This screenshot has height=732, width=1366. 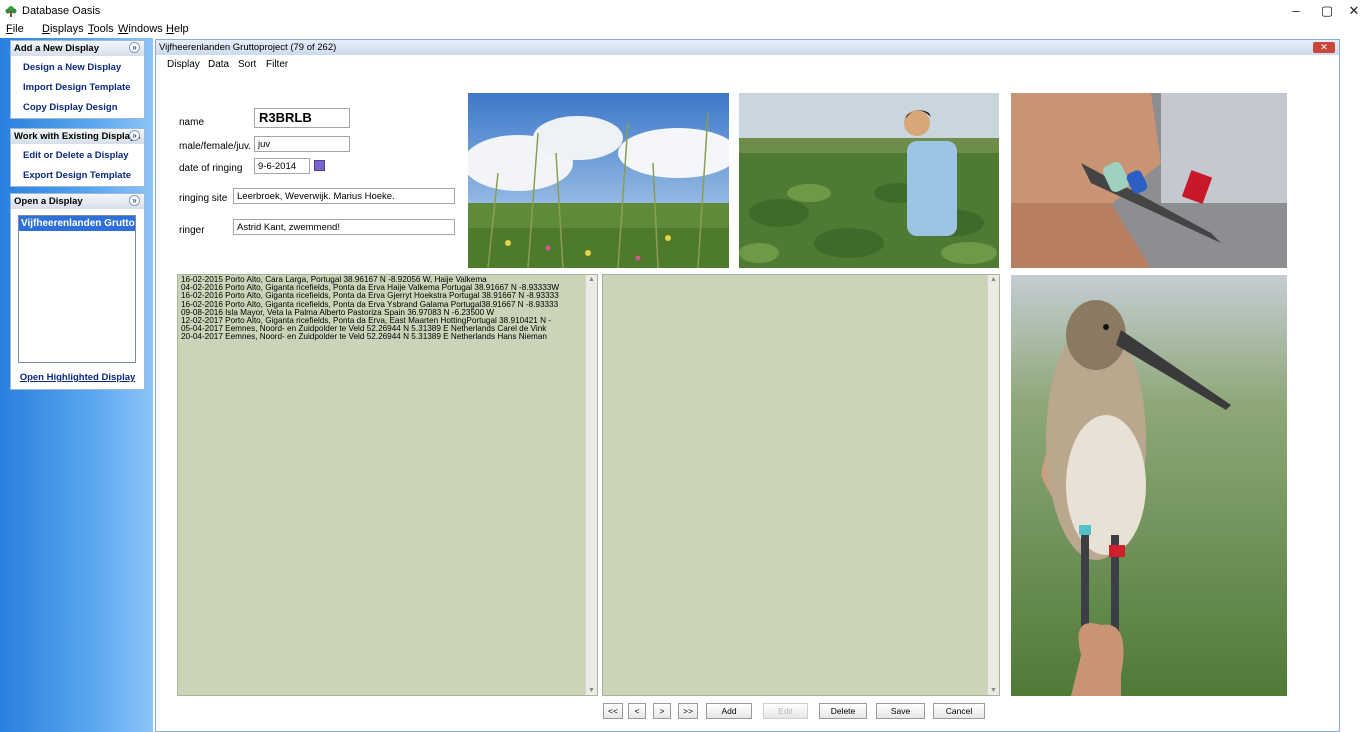 I want to click on date-of-ringing-field: 9-6-2014, so click(x=282, y=166).